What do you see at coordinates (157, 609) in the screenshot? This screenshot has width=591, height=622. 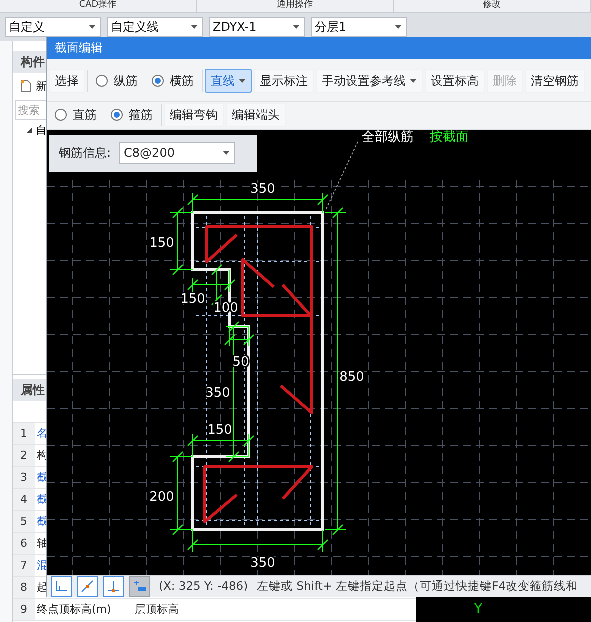 I see `property-value: 层顶标高` at bounding box center [157, 609].